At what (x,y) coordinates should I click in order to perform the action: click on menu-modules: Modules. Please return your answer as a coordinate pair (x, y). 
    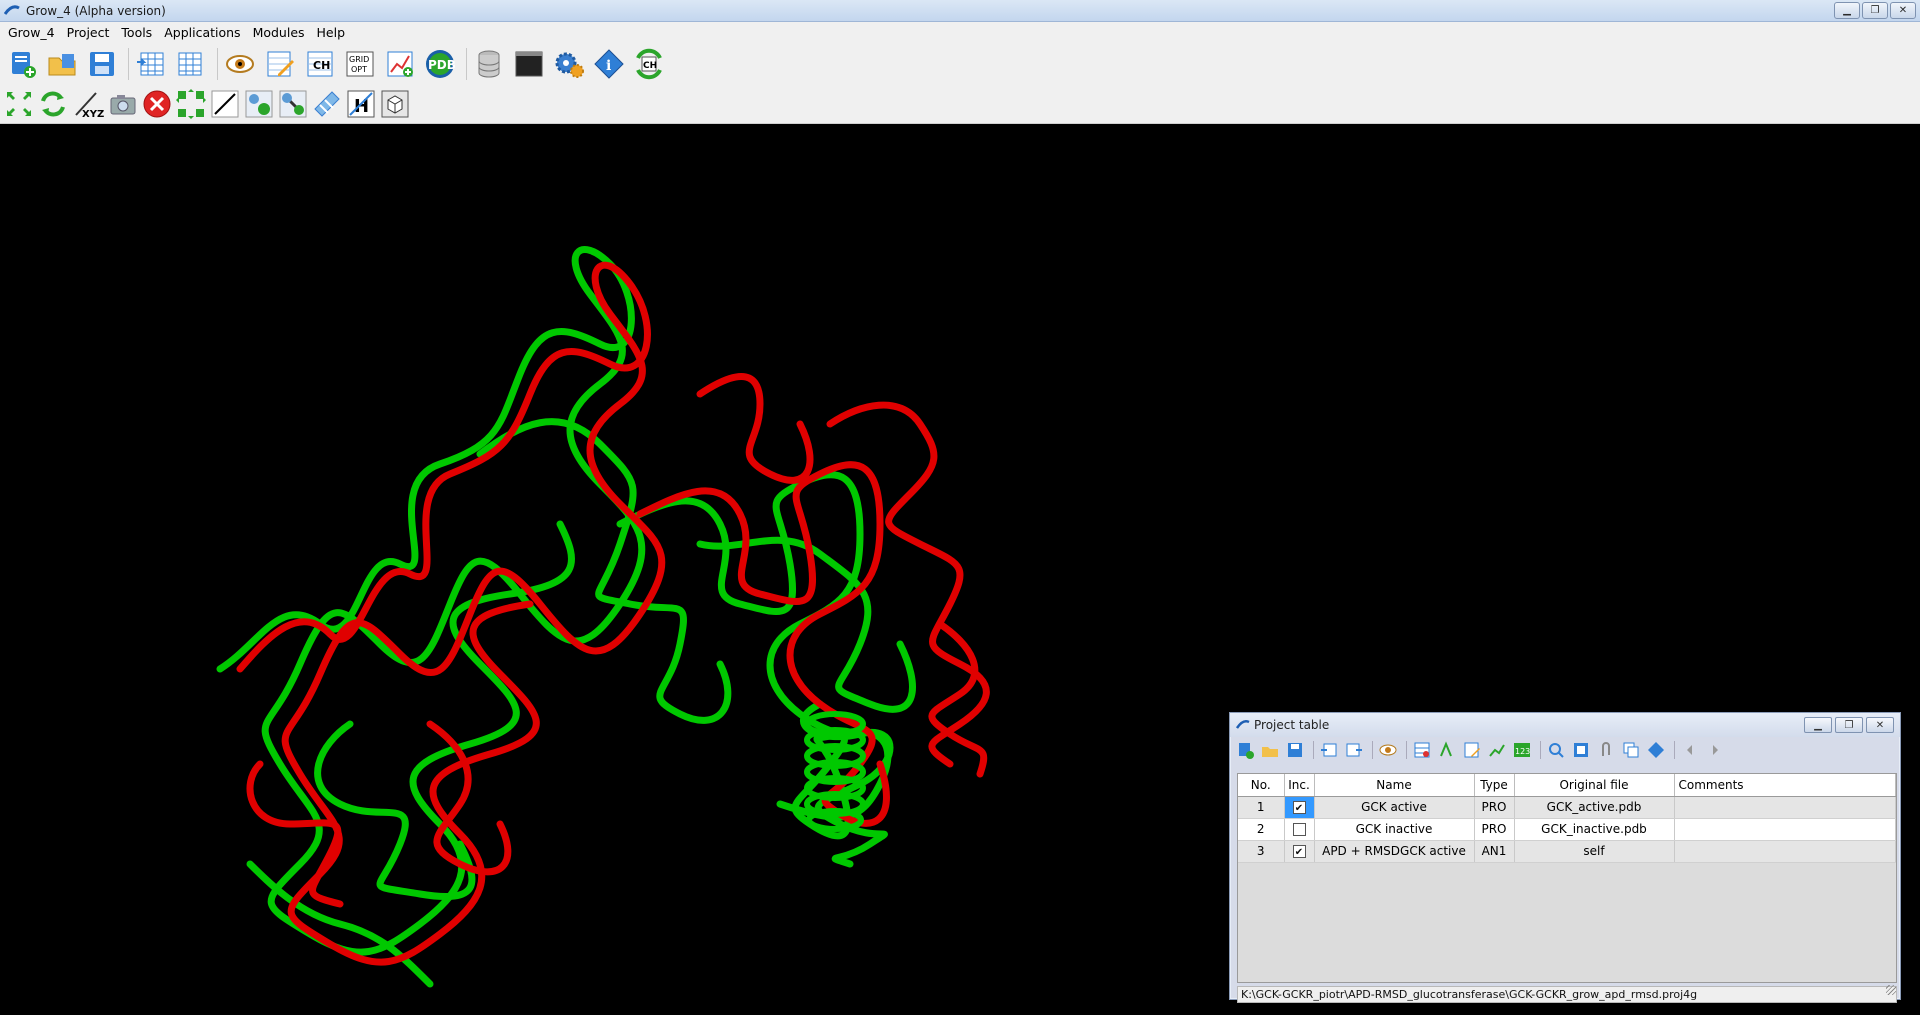
    Looking at the image, I should click on (279, 32).